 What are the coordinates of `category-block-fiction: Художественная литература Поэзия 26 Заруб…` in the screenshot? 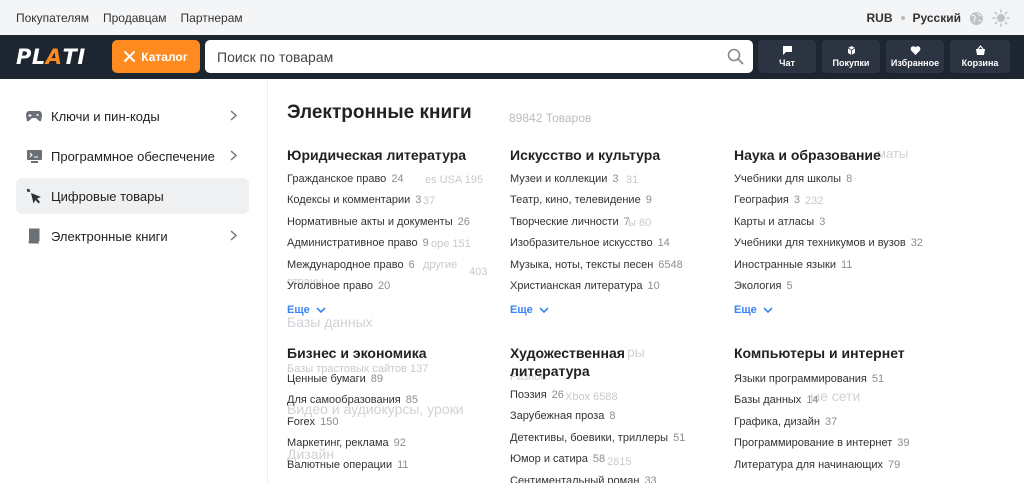 It's located at (597, 413).